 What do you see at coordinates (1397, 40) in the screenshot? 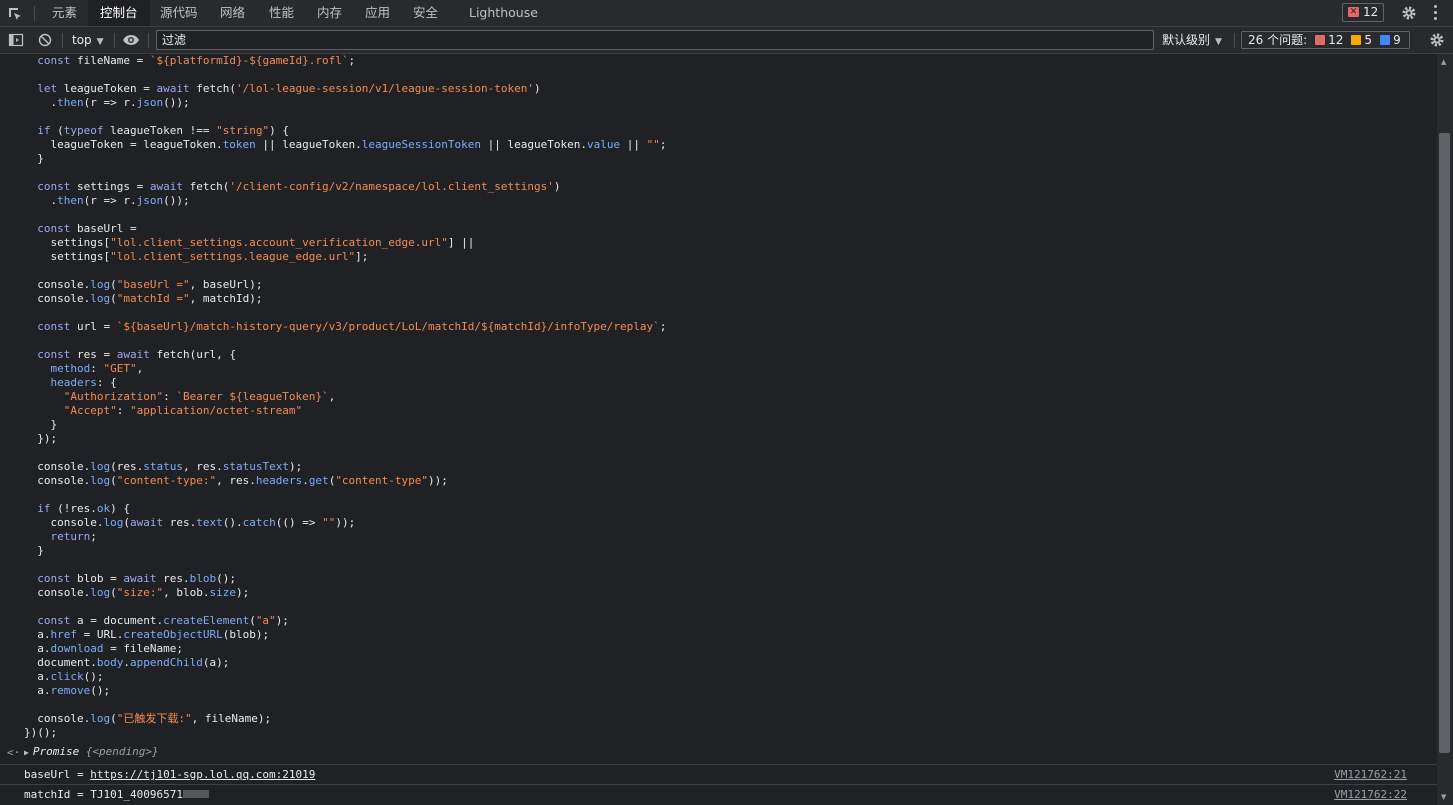
I see `issues-info-count: 9` at bounding box center [1397, 40].